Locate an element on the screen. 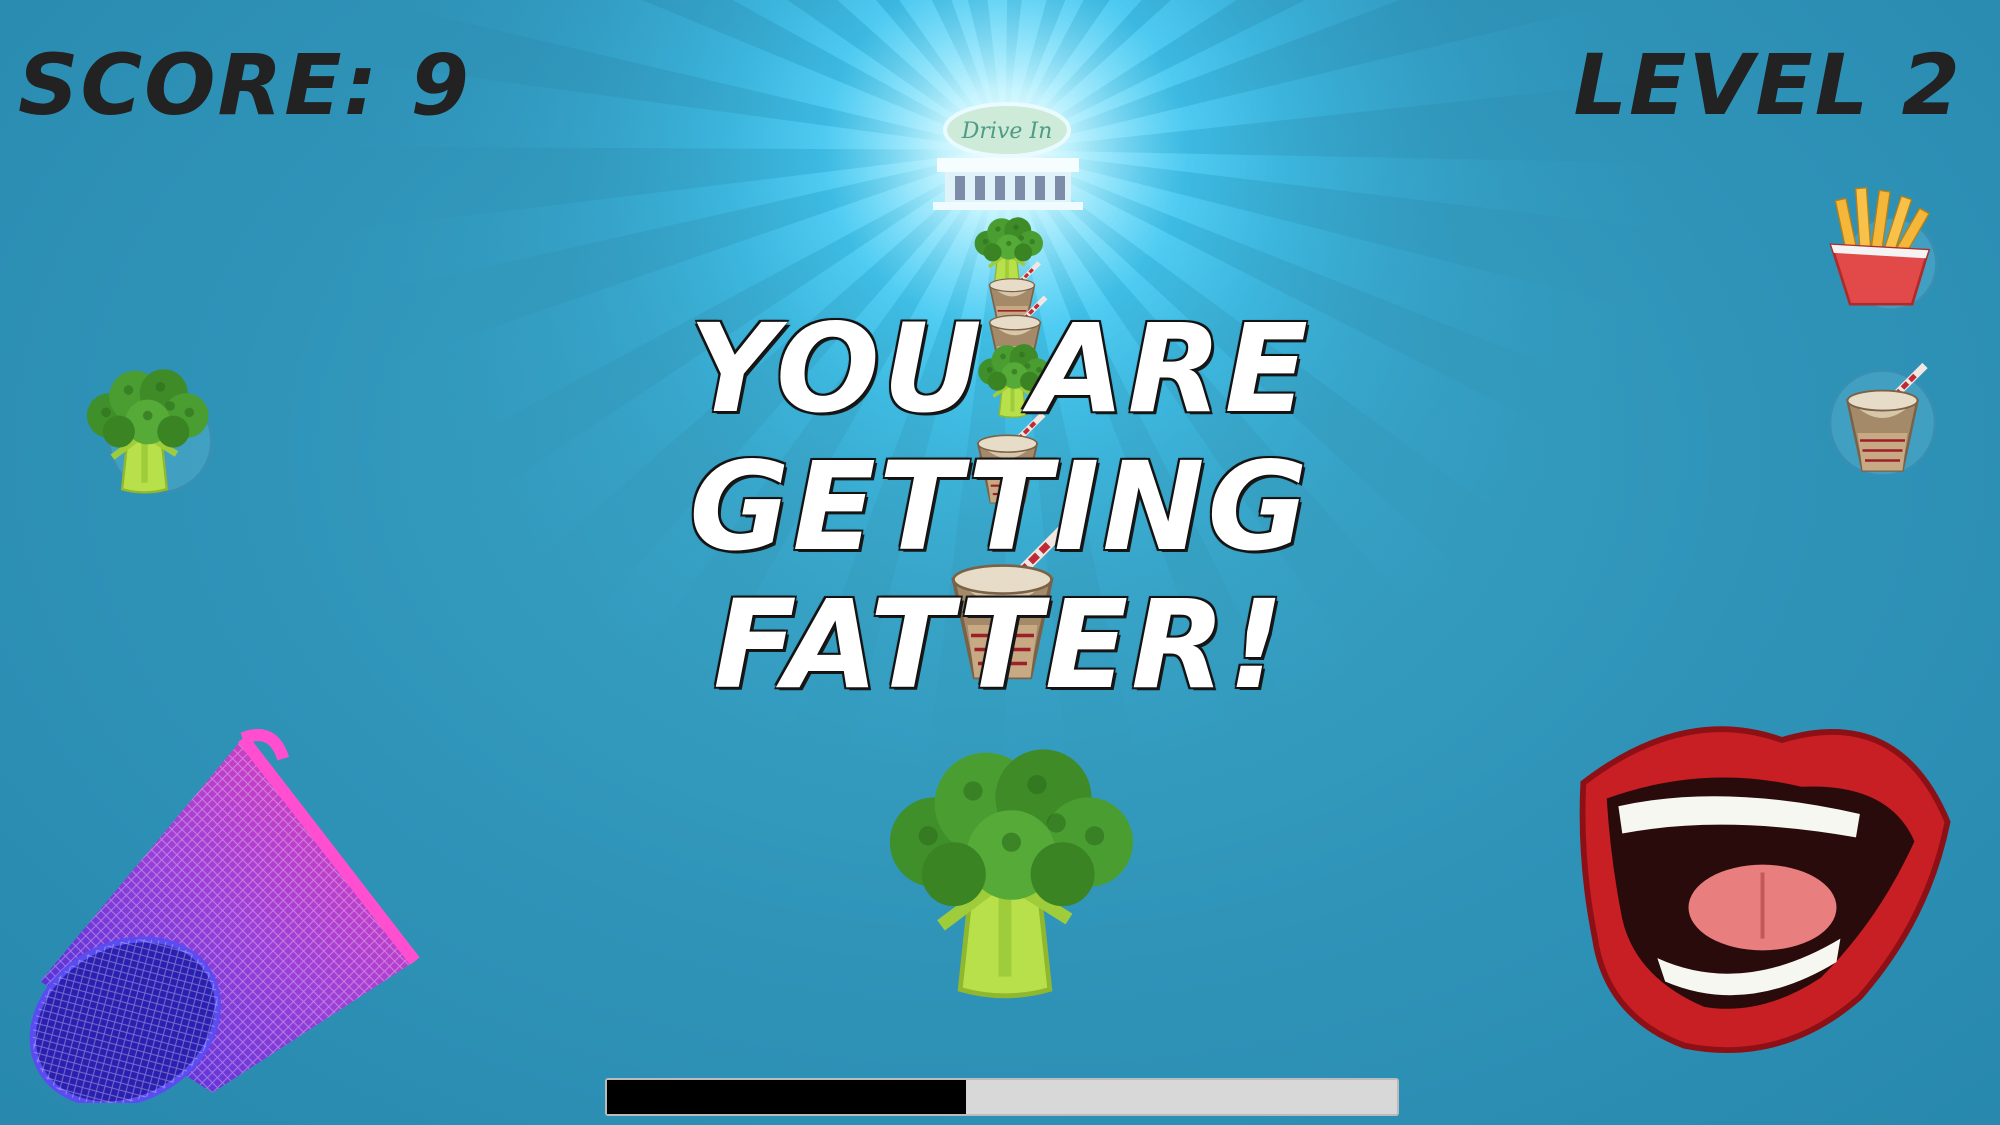  message-line-2: GETTING FATTER! is located at coordinates (1000, 576).